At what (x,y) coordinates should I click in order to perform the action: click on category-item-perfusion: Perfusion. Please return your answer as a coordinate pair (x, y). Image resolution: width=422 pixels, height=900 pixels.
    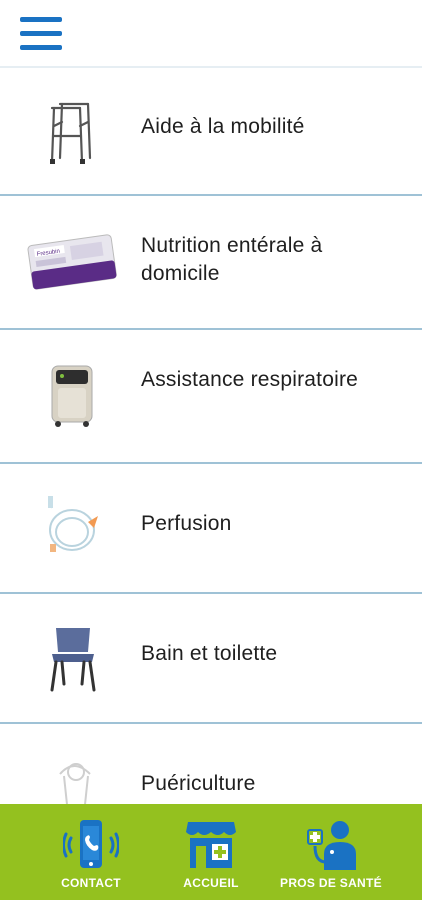
    Looking at the image, I should click on (211, 529).